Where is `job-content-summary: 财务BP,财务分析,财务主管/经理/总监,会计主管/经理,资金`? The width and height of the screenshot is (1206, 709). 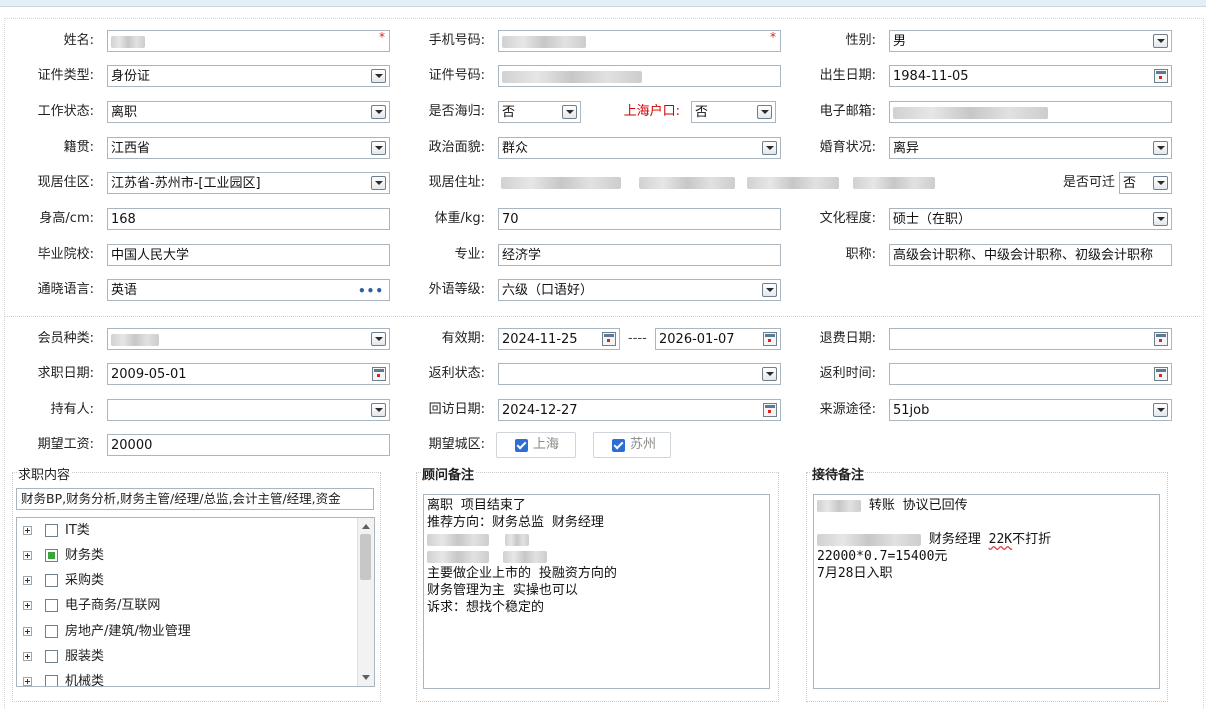 job-content-summary: 财务BP,财务分析,财务主管/经理/总监,会计主管/经理,资金 is located at coordinates (195, 499).